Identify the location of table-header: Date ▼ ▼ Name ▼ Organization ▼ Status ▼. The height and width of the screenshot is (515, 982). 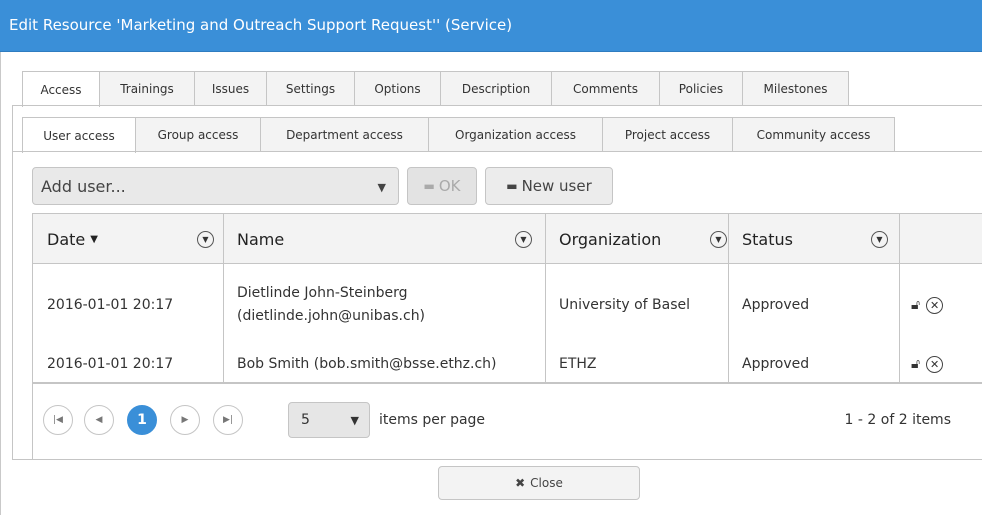
(507, 239).